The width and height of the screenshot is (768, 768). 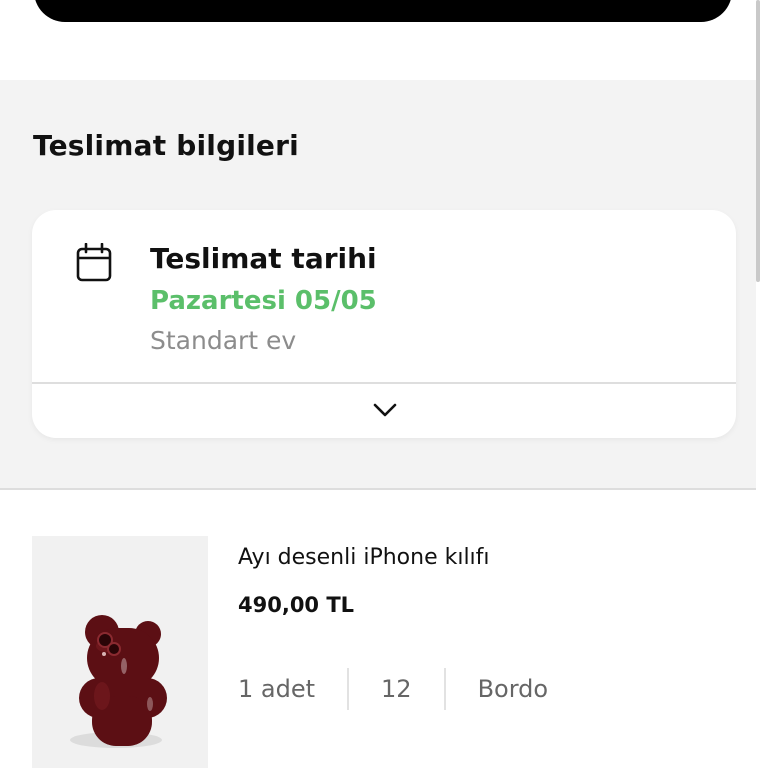 What do you see at coordinates (277, 689) in the screenshot?
I see `product-quantity: 1 adet` at bounding box center [277, 689].